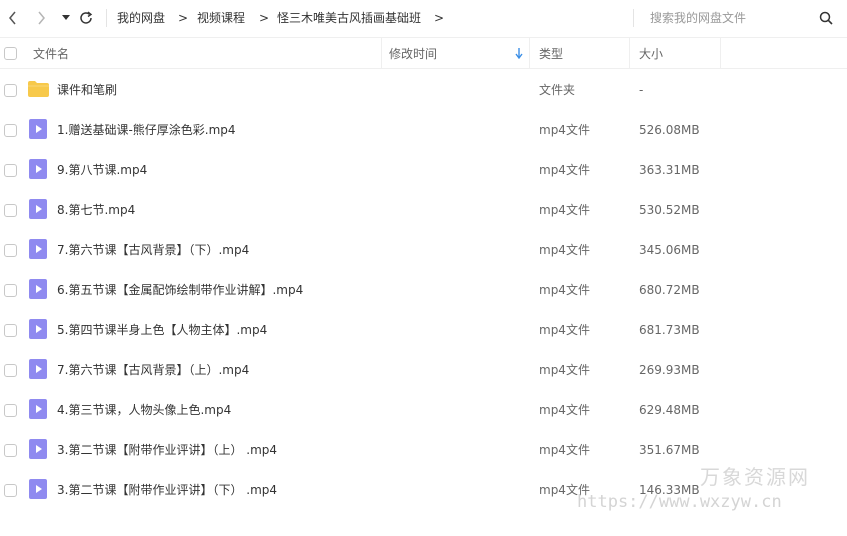 This screenshot has height=536, width=847. What do you see at coordinates (641, 90) in the screenshot?
I see `file-size: -` at bounding box center [641, 90].